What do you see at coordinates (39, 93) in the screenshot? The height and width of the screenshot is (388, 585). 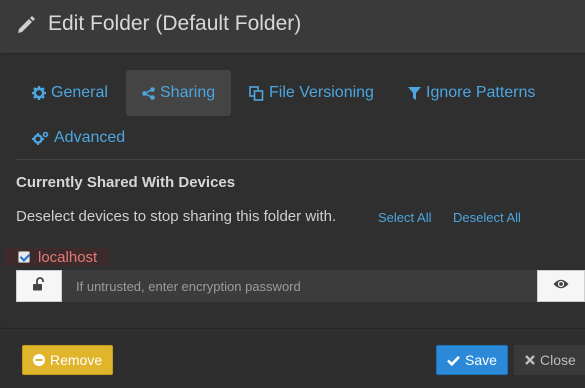 I see `gear-icon` at bounding box center [39, 93].